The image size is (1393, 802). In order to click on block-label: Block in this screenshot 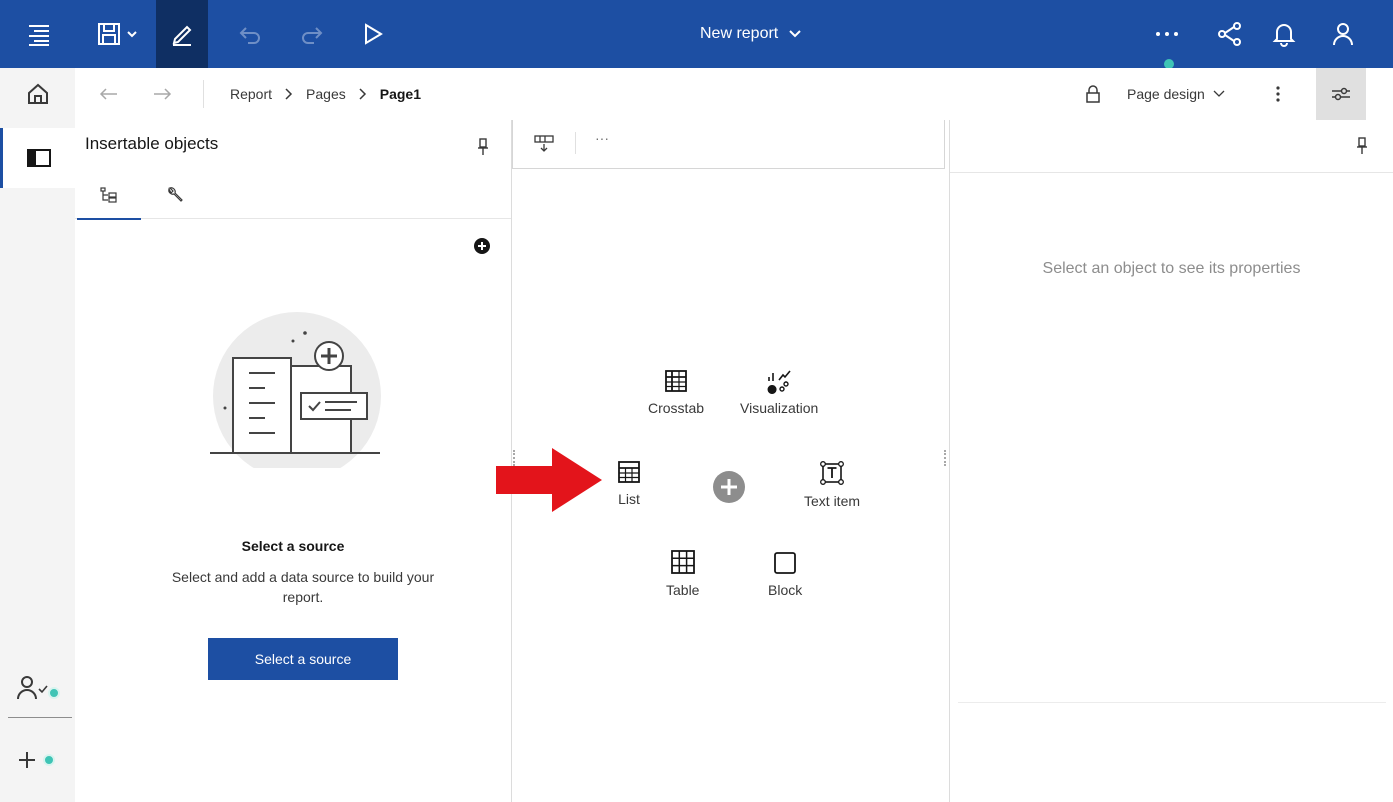, I will do `click(785, 590)`.